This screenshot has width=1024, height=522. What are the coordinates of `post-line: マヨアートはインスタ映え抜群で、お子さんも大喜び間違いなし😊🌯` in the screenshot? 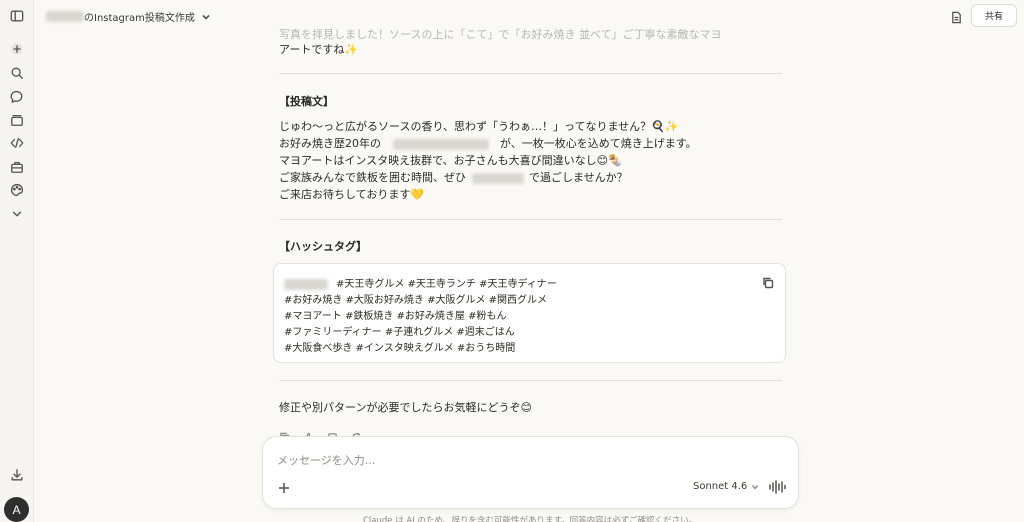 It's located at (450, 160).